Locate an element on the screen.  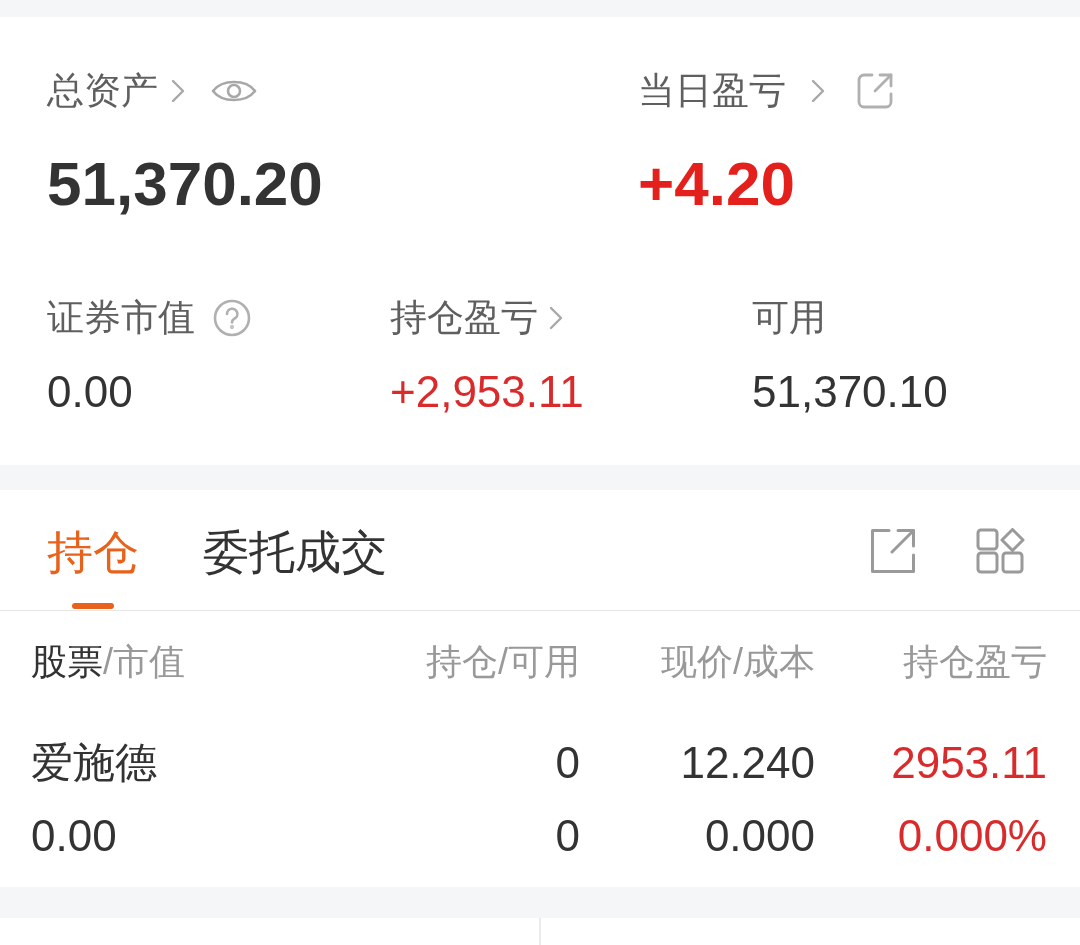
summary-label: 证券市值 is located at coordinates (121, 318).